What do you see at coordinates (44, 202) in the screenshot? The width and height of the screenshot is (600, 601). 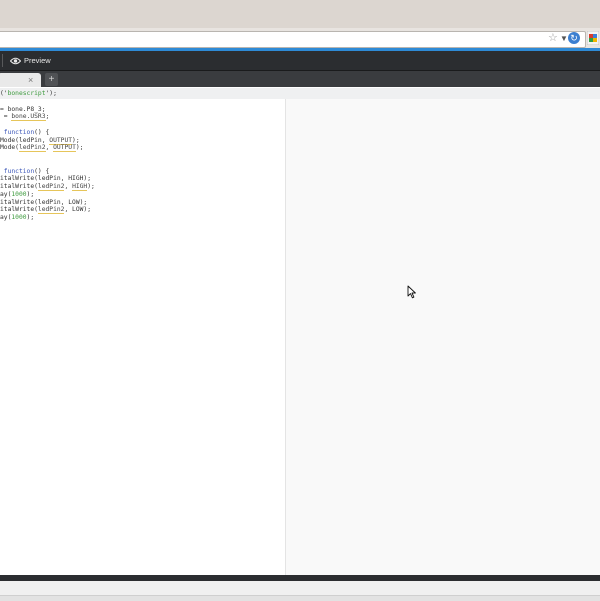 I see `code-token: italWrite(ledPin, LOW);` at bounding box center [44, 202].